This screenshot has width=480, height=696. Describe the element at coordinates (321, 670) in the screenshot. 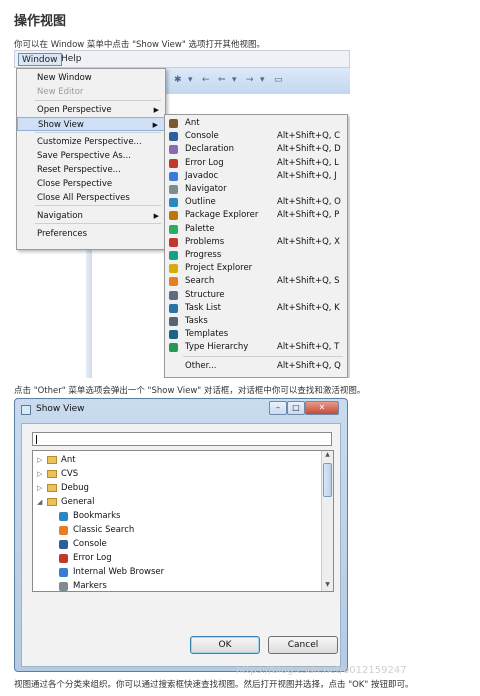

I see `watermark: https://blog.csdn.net/u012159247` at that location.